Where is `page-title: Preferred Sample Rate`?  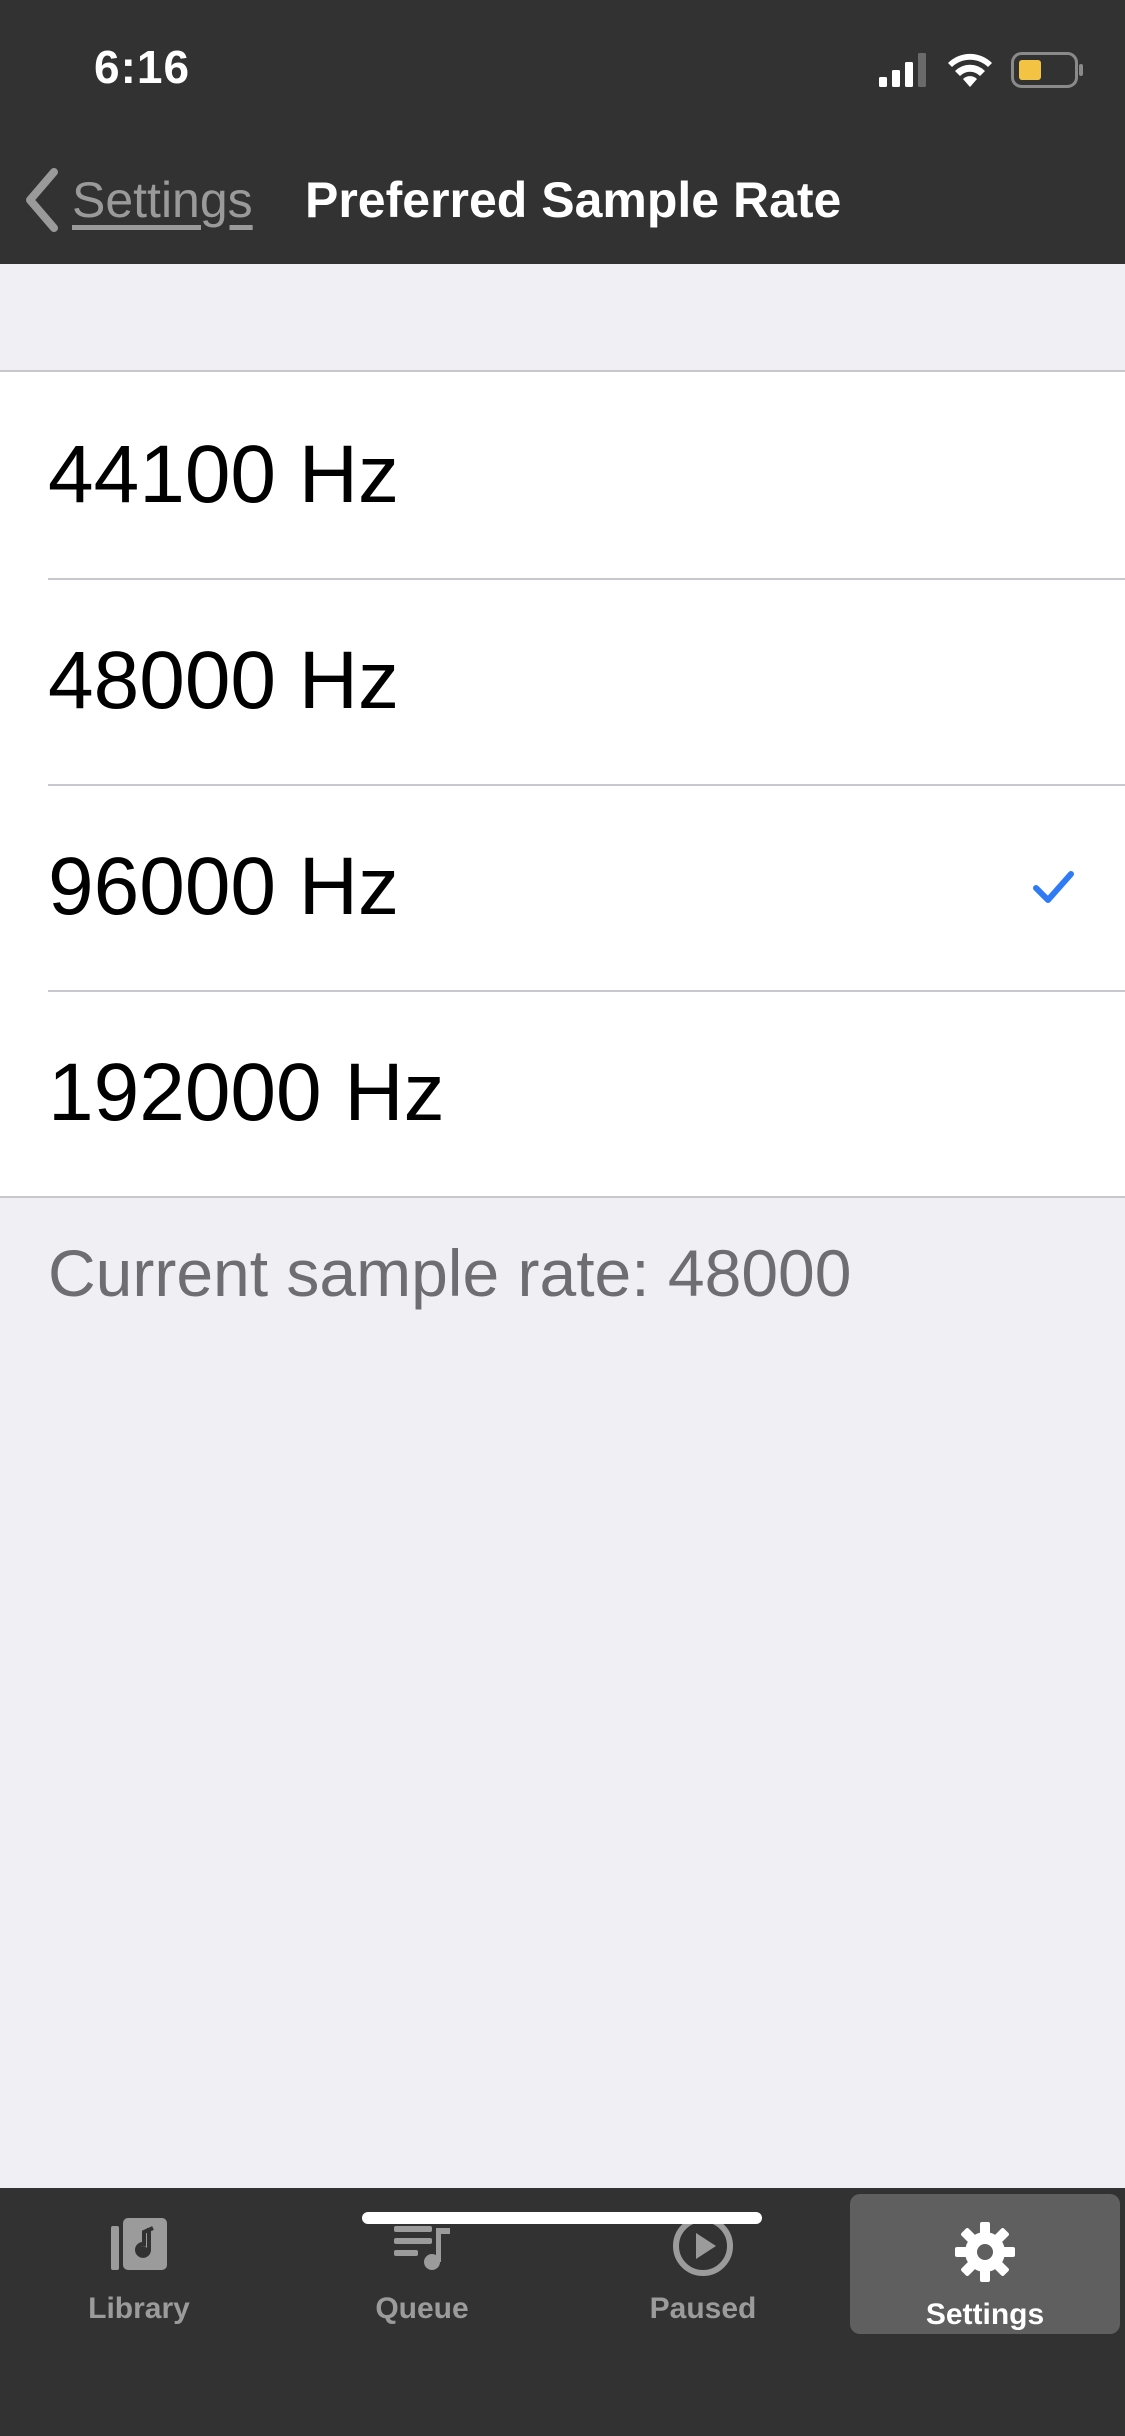
page-title: Preferred Sample Rate is located at coordinates (573, 200).